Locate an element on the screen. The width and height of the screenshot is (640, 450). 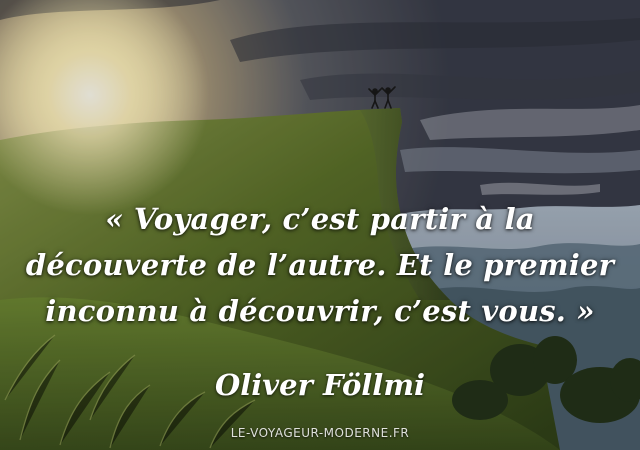
quote-line-2: découverte de l’autre. Et le premier is located at coordinates (320, 265).